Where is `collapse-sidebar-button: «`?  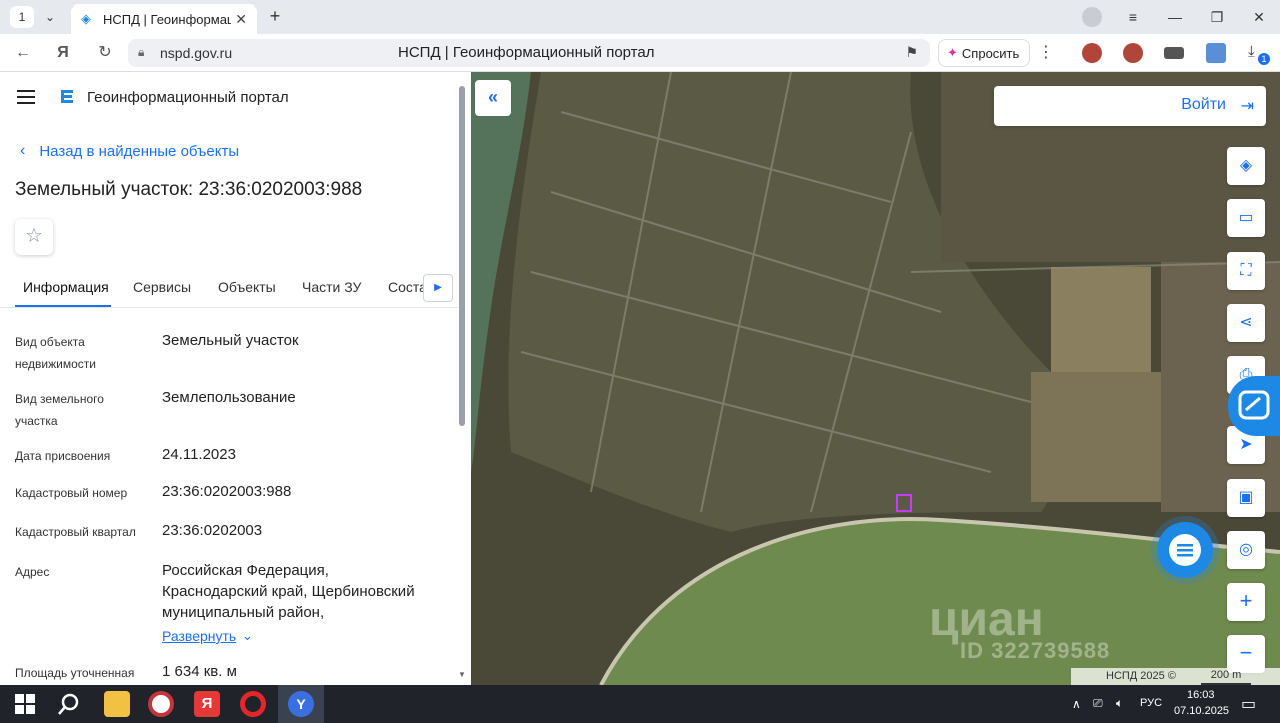
collapse-sidebar-button: « is located at coordinates (493, 98).